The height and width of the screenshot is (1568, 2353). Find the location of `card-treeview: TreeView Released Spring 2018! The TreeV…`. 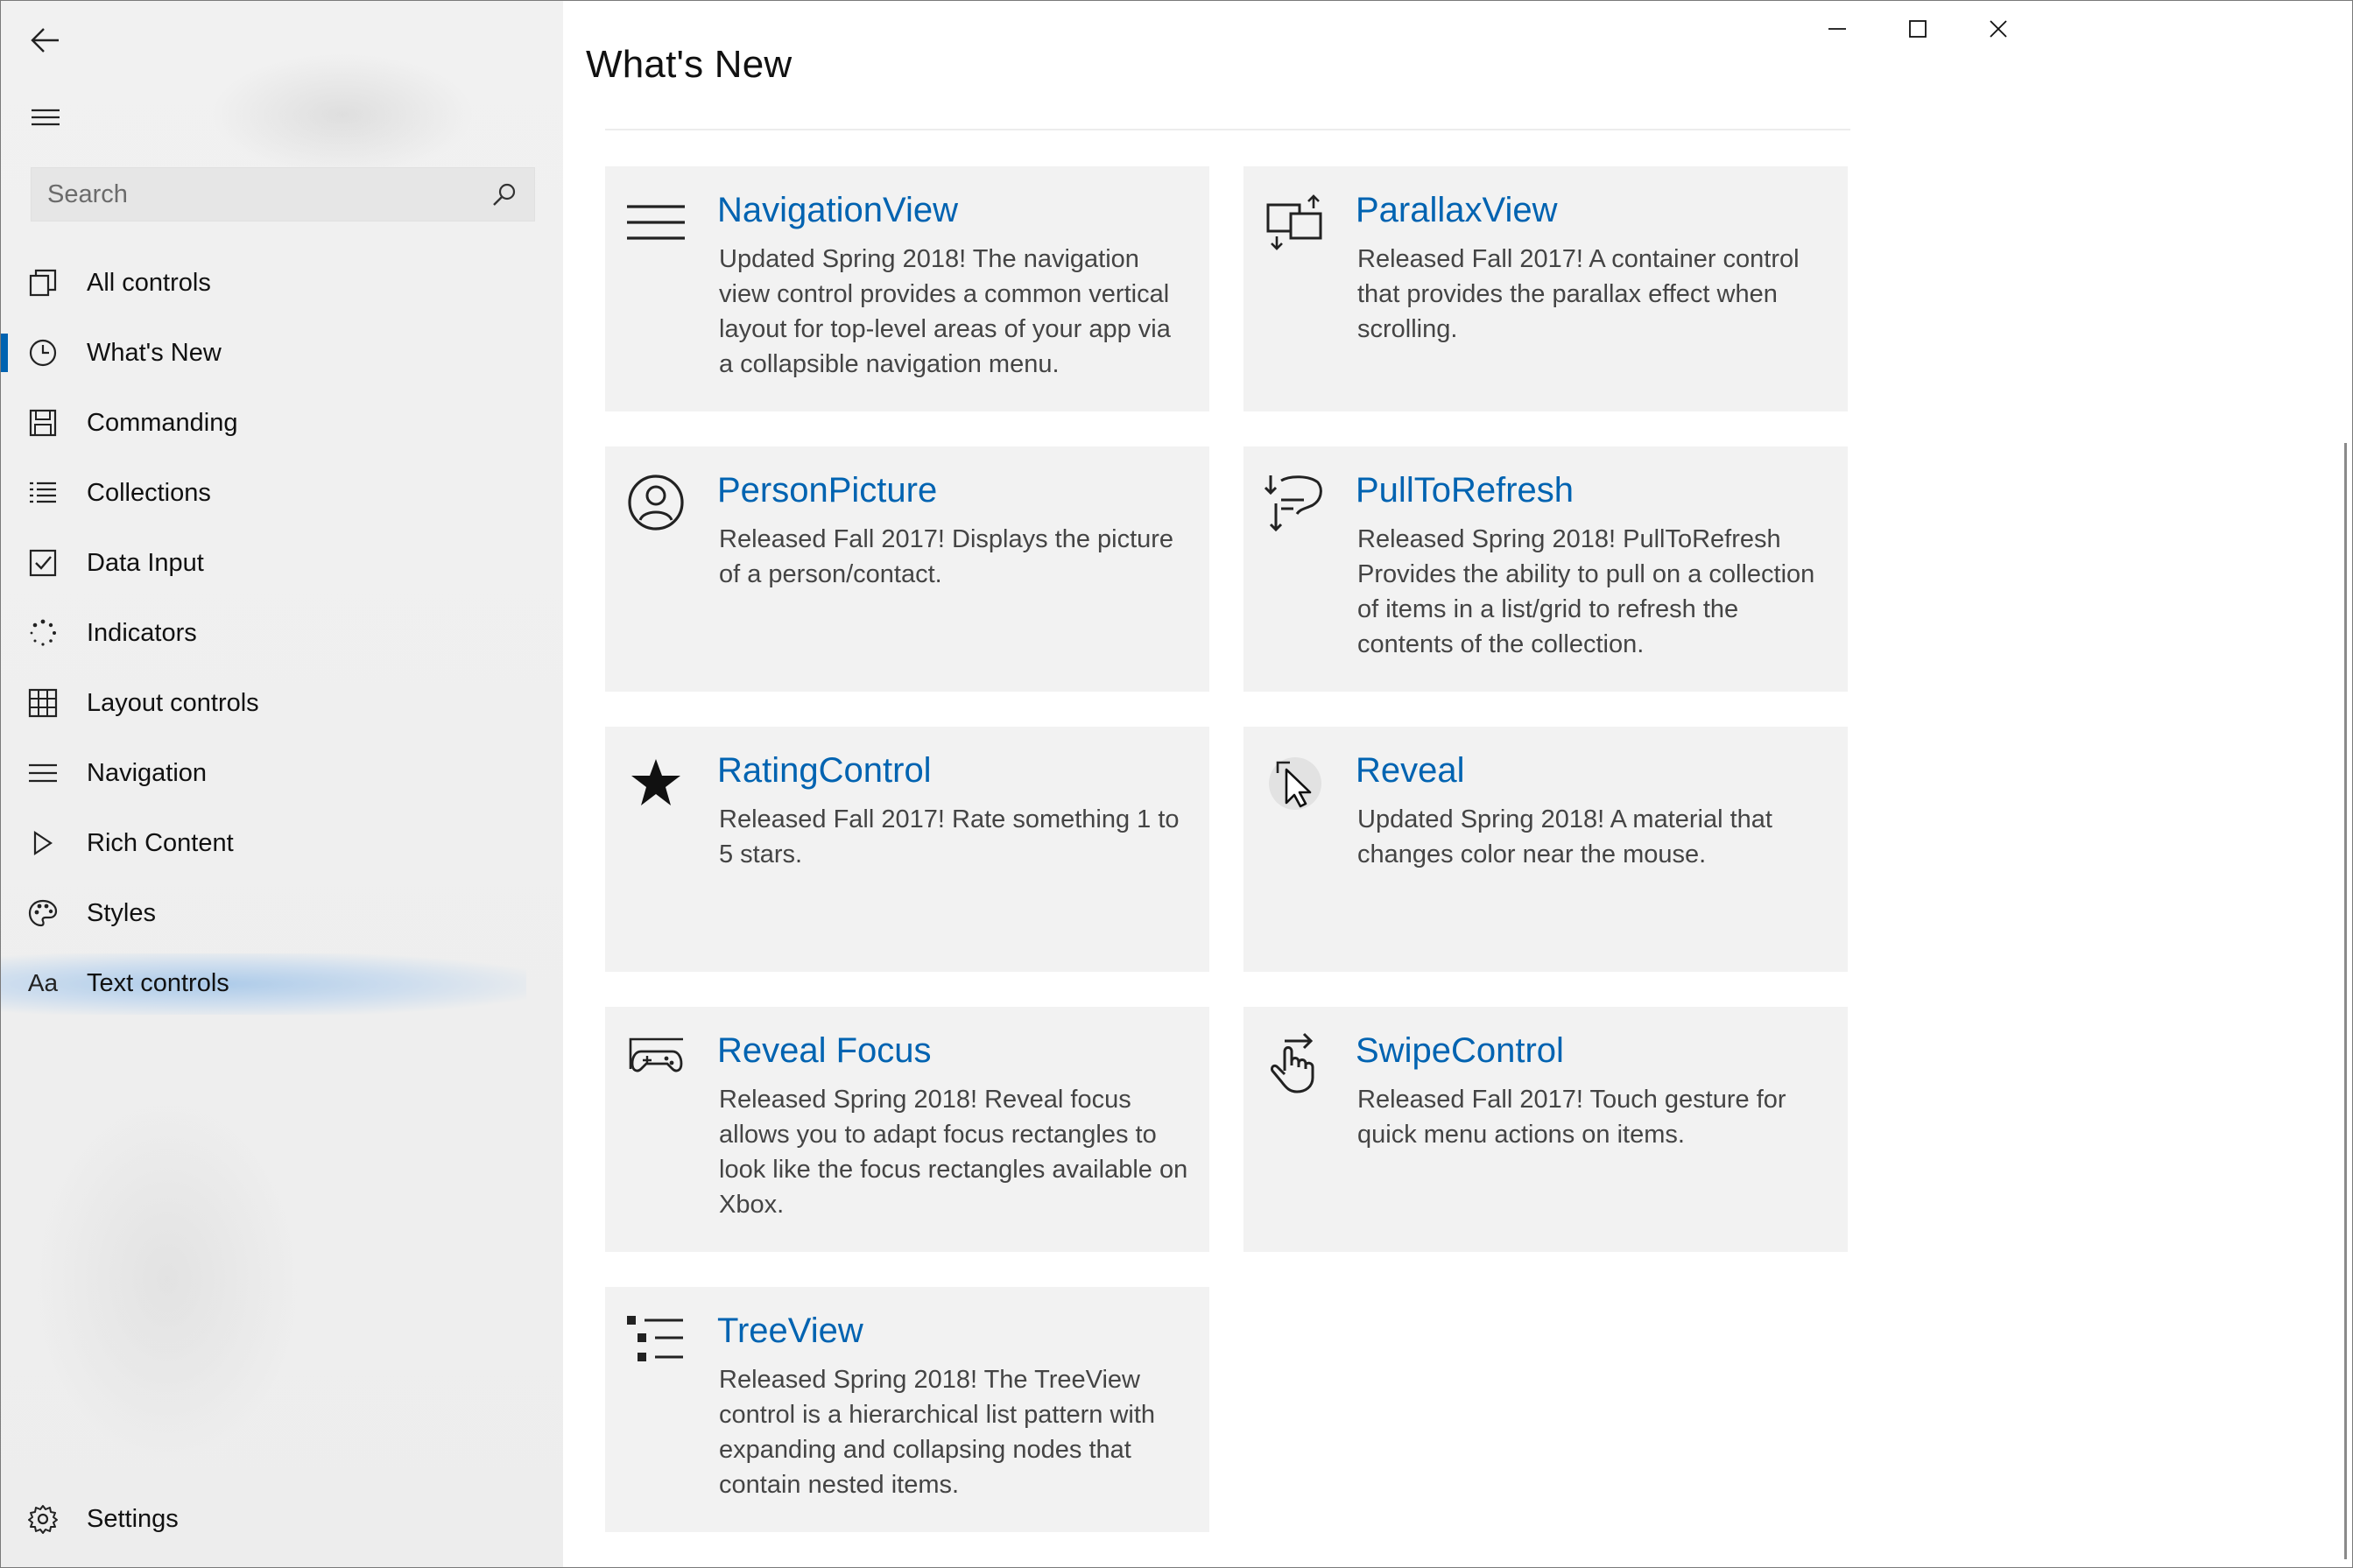

card-treeview: TreeView Released Spring 2018! The TreeV… is located at coordinates (907, 1410).